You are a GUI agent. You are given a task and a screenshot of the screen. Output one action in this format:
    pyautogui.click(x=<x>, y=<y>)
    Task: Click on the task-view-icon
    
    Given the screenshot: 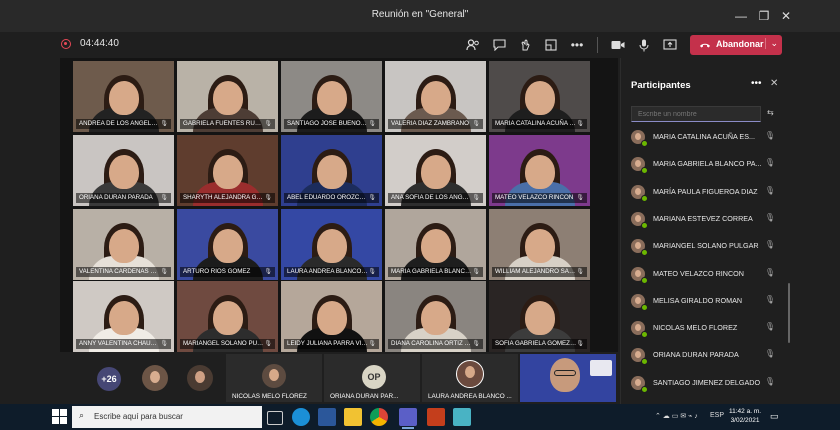 What is the action you would take?
    pyautogui.click(x=275, y=418)
    